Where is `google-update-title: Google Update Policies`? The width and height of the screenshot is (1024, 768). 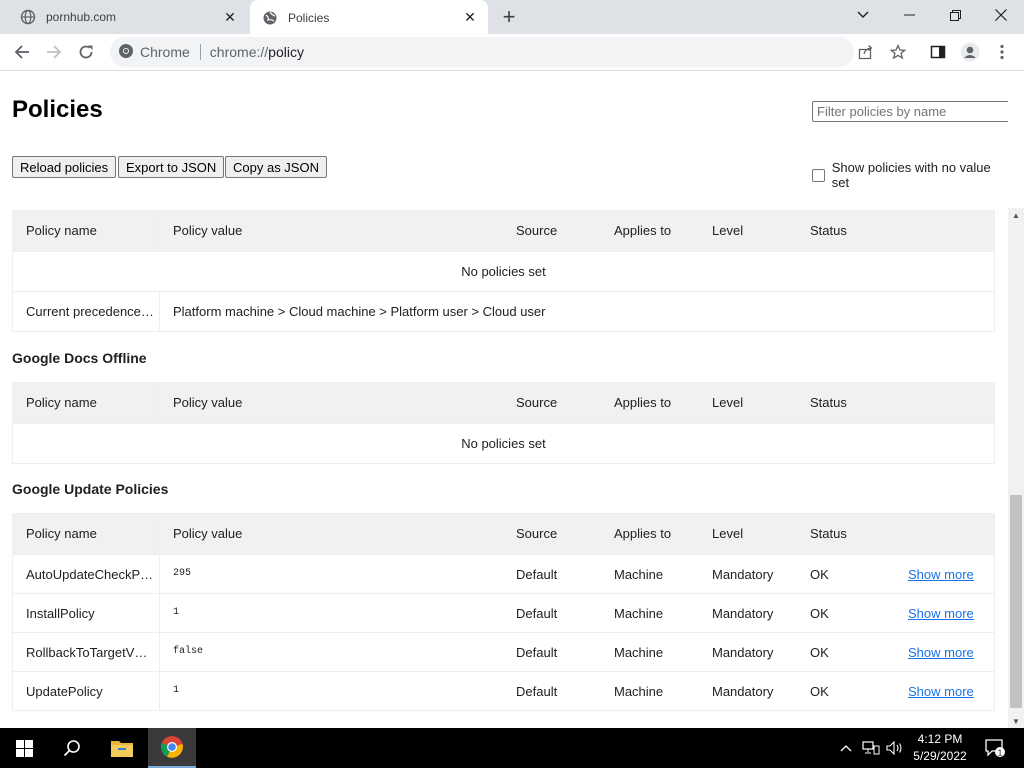
google-update-title: Google Update Policies is located at coordinates (90, 489).